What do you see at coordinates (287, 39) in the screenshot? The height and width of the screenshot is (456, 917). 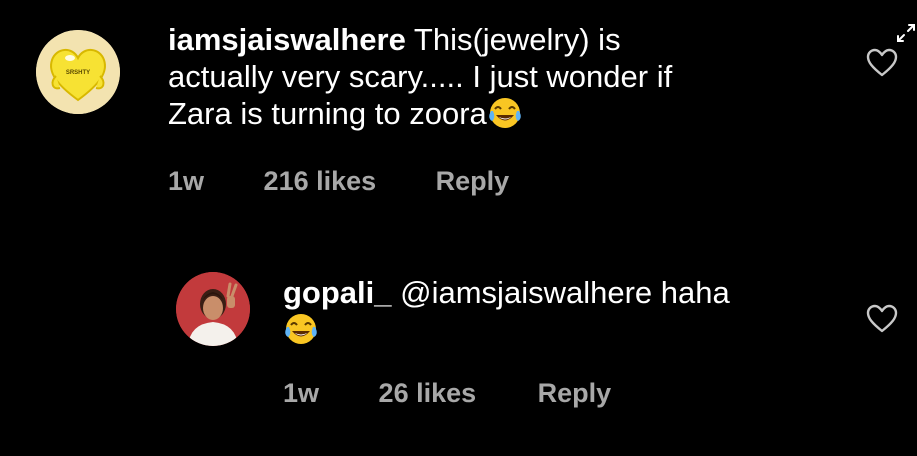 I see `username: iamsjaiswalhere` at bounding box center [287, 39].